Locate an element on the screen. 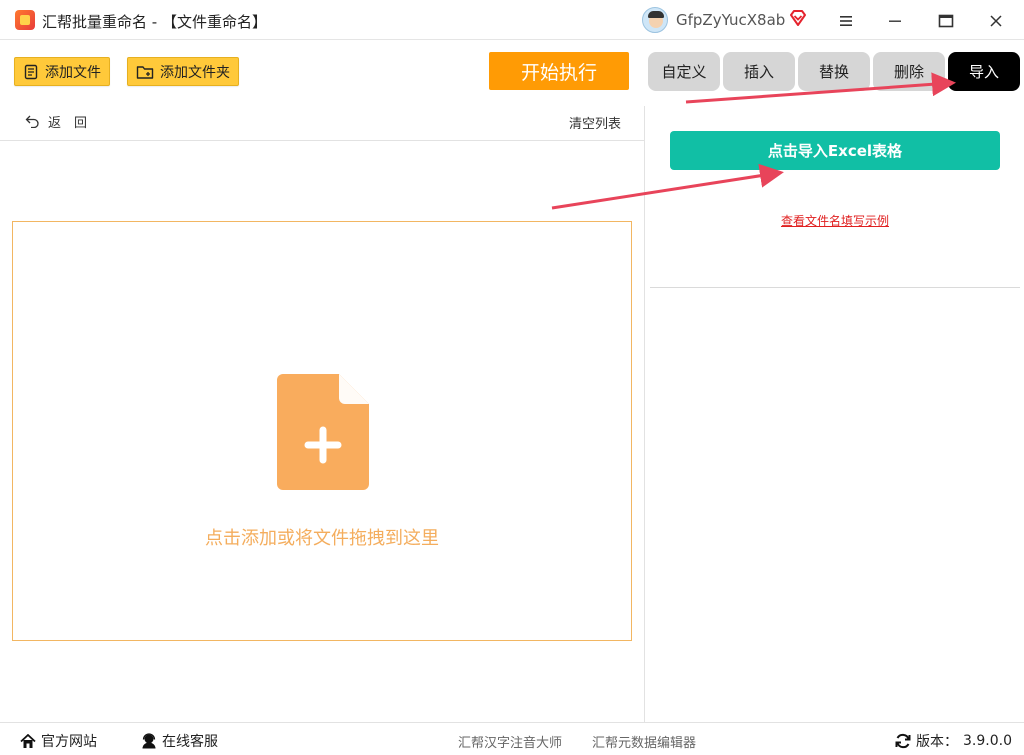 The width and height of the screenshot is (1024, 755). add-file-icon is located at coordinates (323, 432).